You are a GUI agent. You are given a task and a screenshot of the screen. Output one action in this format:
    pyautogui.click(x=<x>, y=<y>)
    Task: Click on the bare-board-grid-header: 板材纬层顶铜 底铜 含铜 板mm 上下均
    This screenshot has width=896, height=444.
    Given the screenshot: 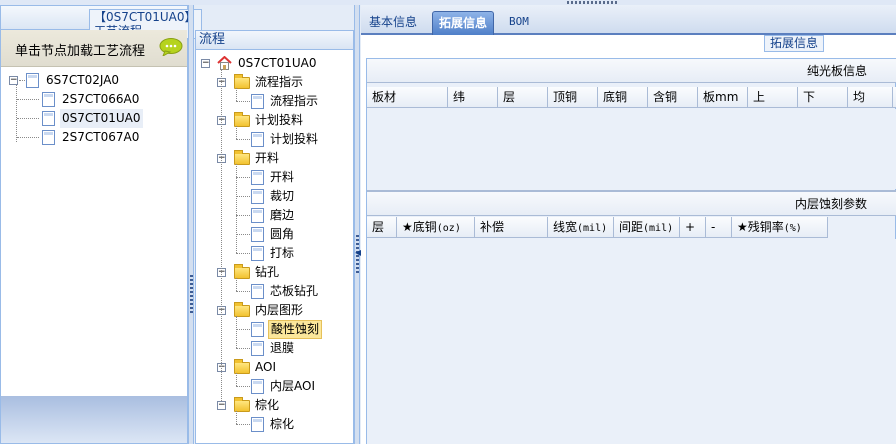 What is the action you would take?
    pyautogui.click(x=631, y=97)
    